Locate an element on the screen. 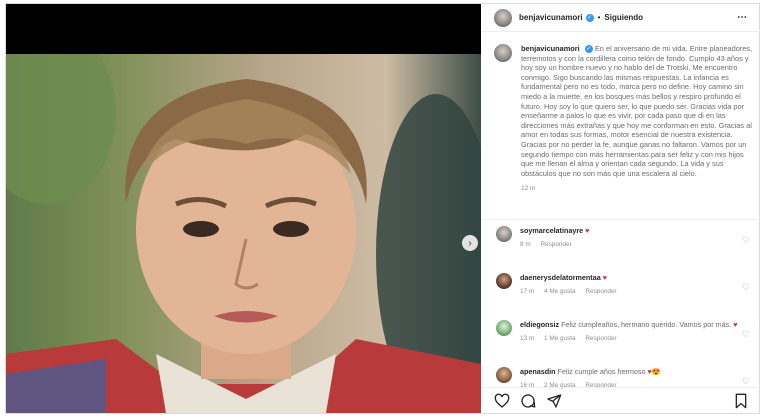 This screenshot has width=768, height=419. comment-likes: 4 Me gusta is located at coordinates (560, 291).